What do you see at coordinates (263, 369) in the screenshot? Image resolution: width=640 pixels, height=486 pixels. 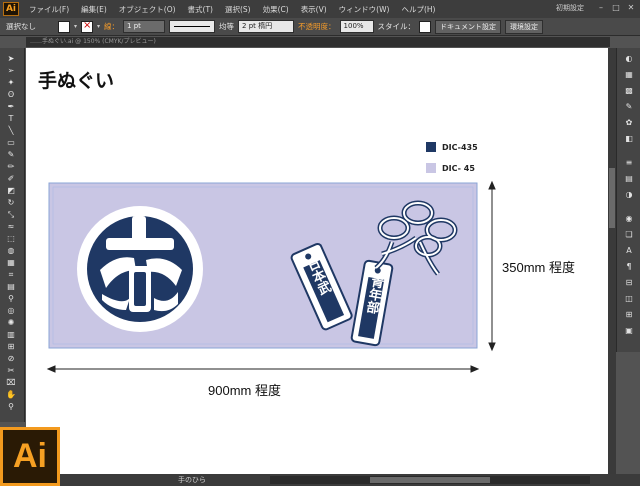 I see `width-dimension-arrow` at bounding box center [263, 369].